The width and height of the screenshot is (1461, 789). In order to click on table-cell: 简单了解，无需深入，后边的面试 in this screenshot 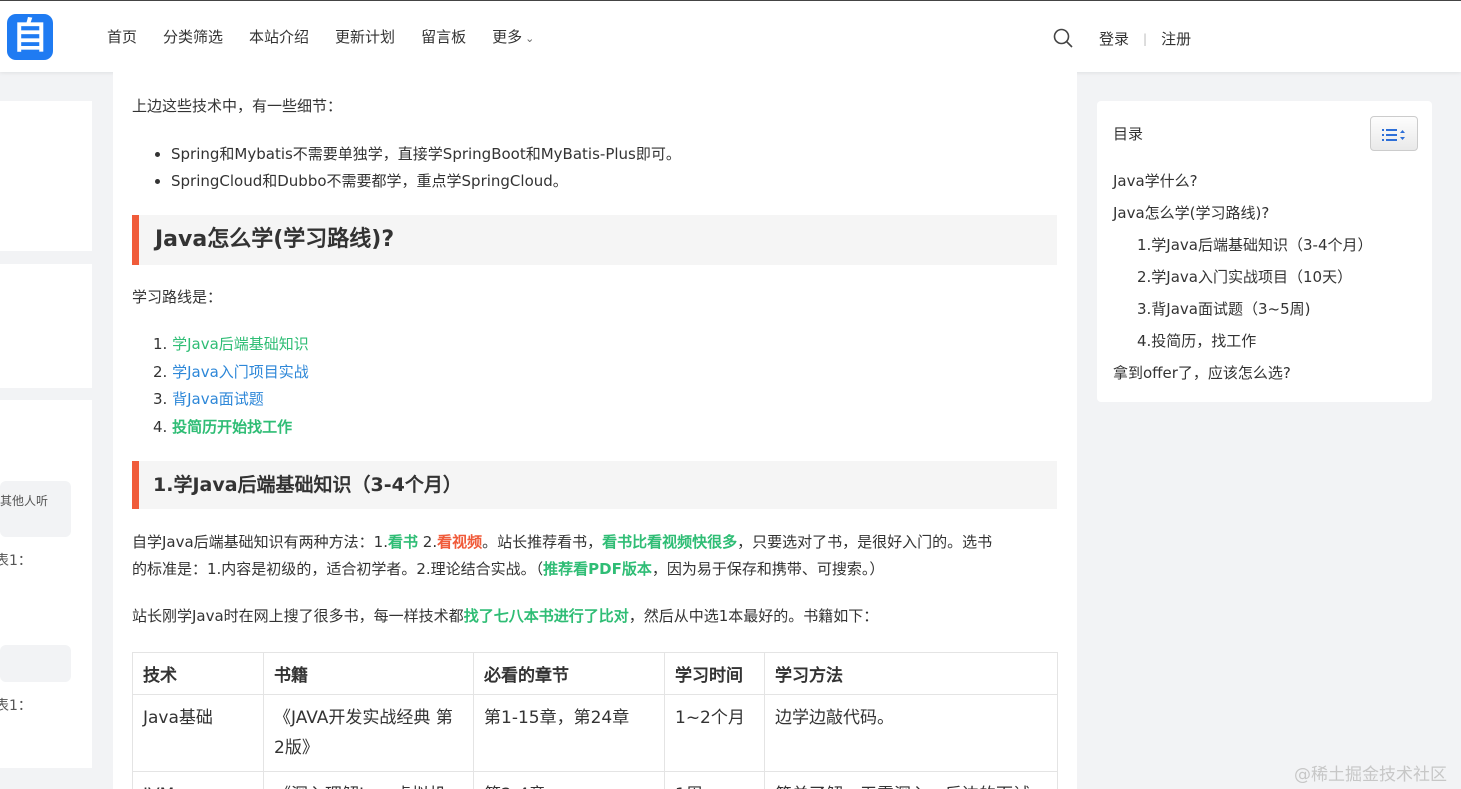, I will do `click(911, 780)`.